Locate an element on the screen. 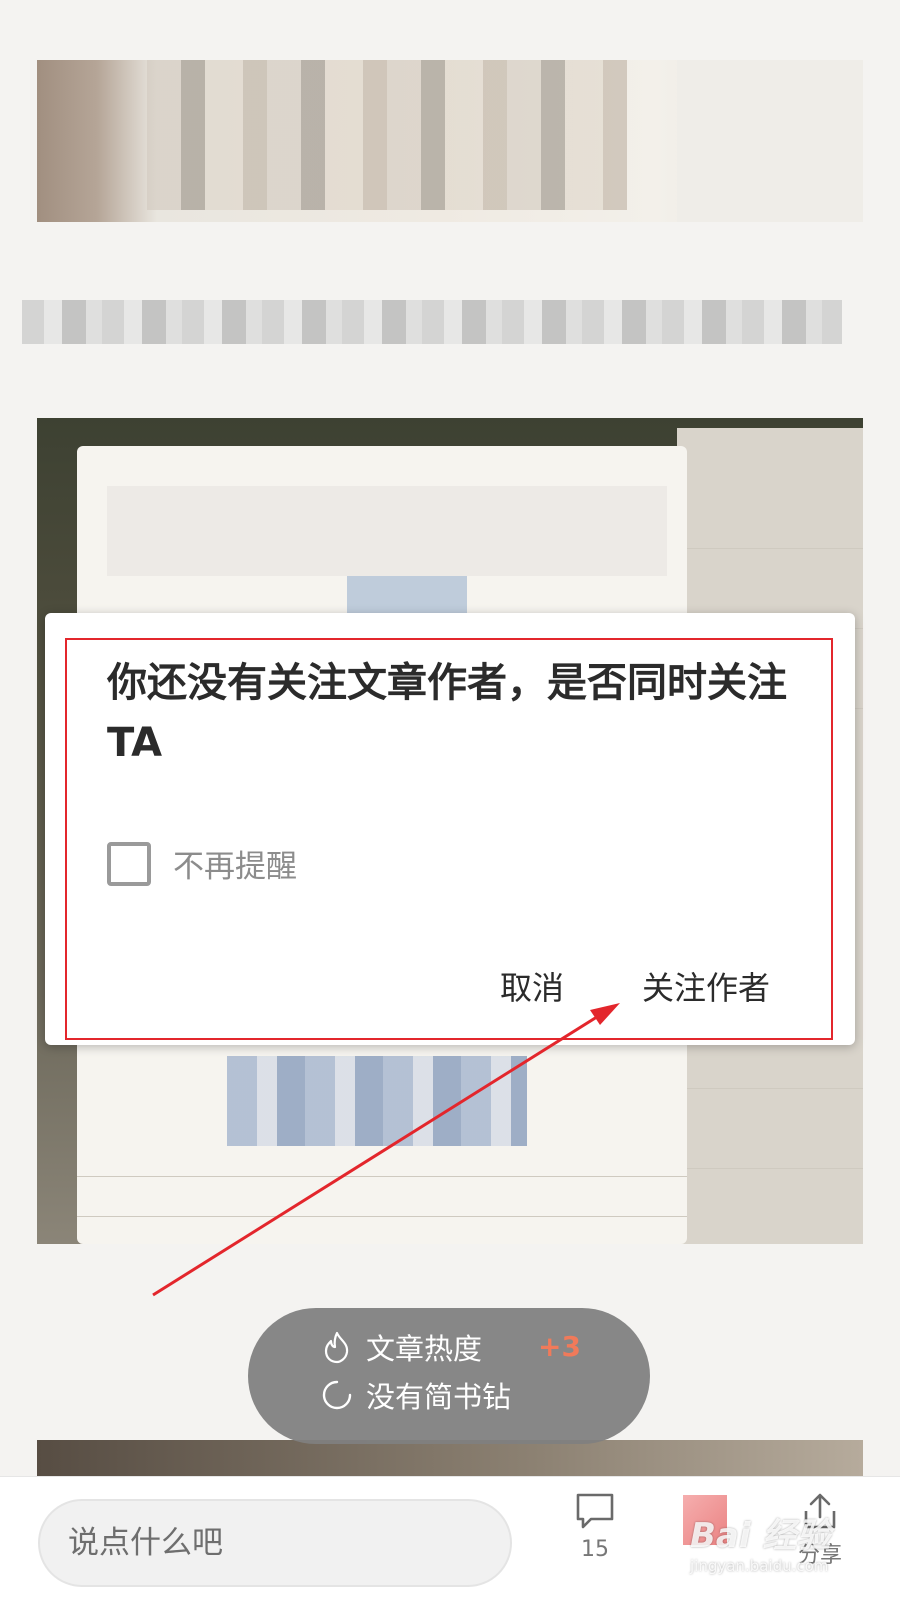  comment-button: 15 is located at coordinates (595, 1525).